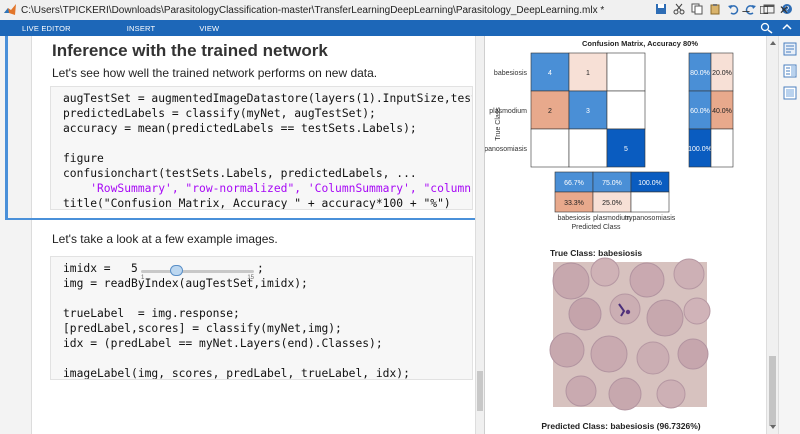 This screenshot has width=800, height=434. Describe the element at coordinates (506, 149) in the screenshot. I see `row-class-label: trypanosomiasis` at that location.